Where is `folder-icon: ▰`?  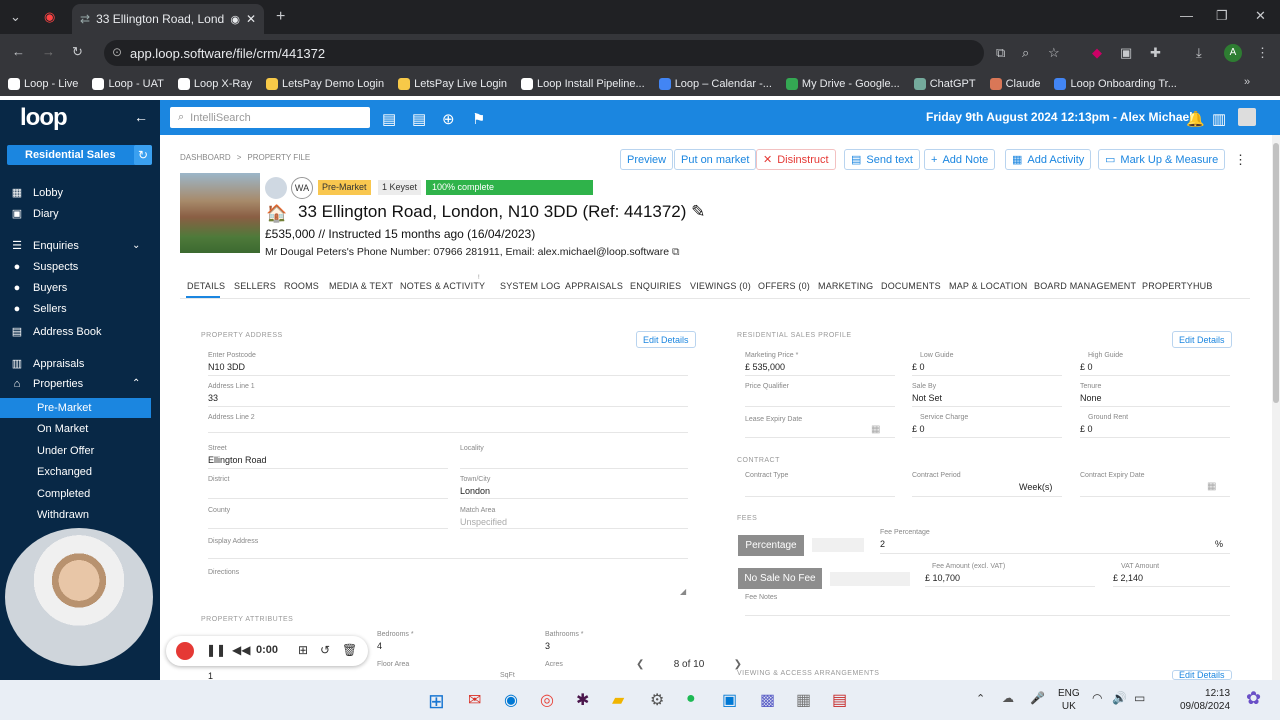
folder-icon: ▰ is located at coordinates (618, 700).